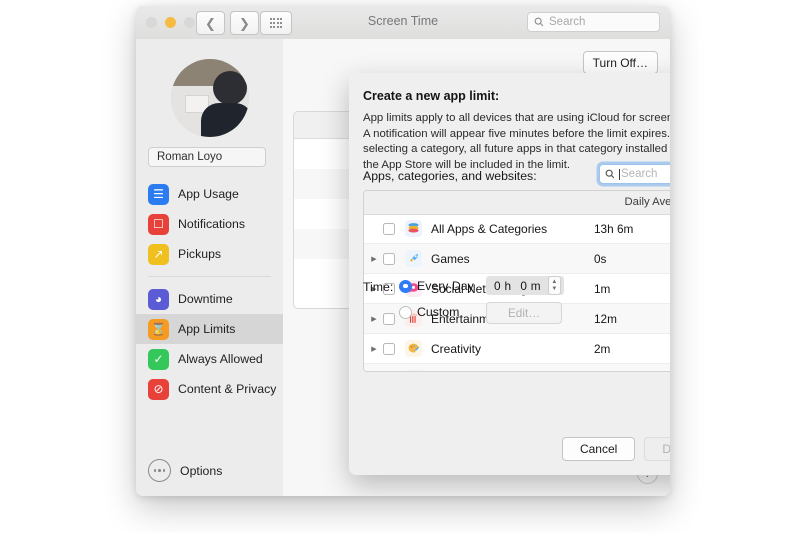 Image resolution: width=800 pixels, height=533 pixels. I want to click on sheet-title: Create a new app limit:, so click(431, 96).